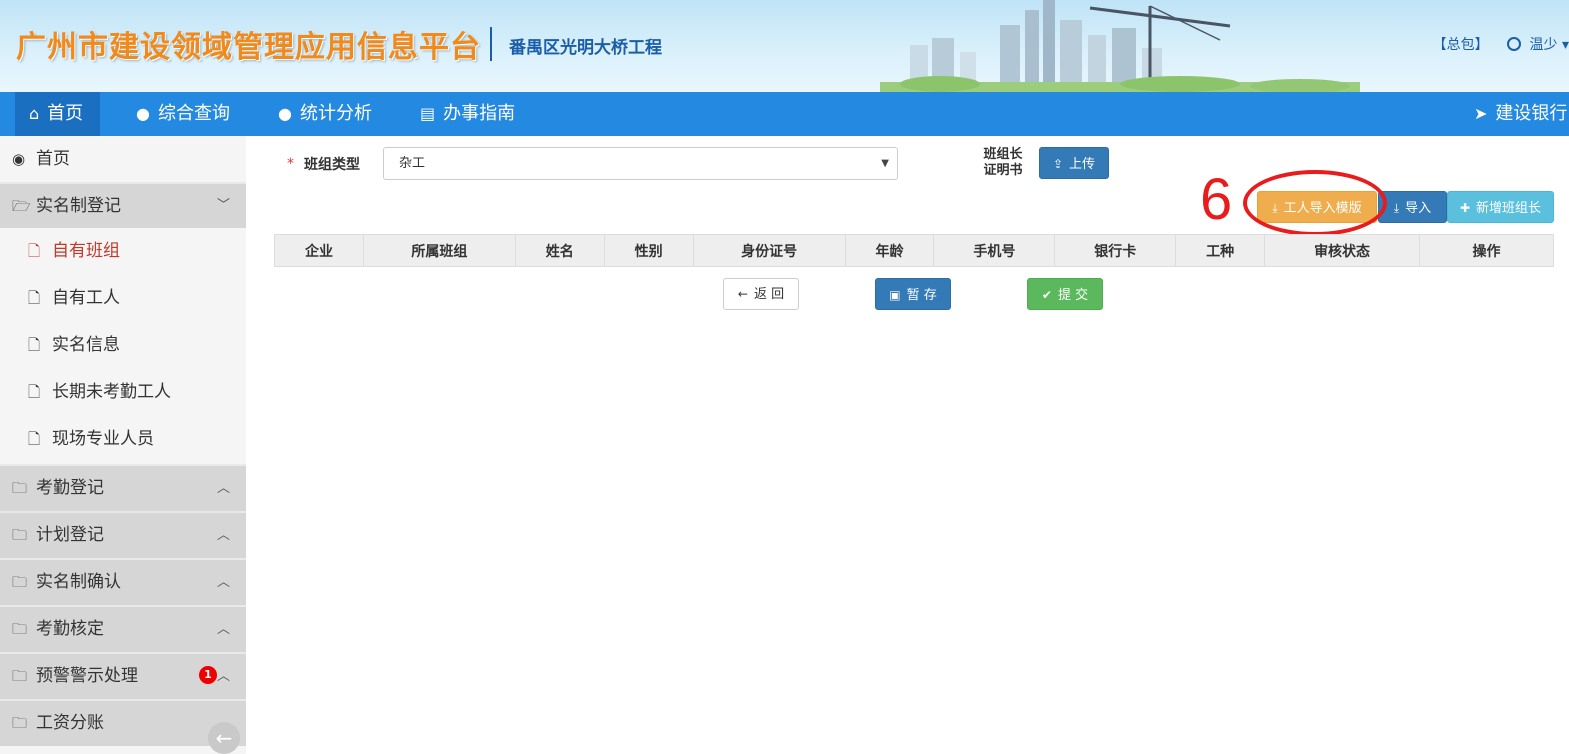 This screenshot has width=1569, height=754. I want to click on import-button: ⤓ 导入, so click(1412, 207).